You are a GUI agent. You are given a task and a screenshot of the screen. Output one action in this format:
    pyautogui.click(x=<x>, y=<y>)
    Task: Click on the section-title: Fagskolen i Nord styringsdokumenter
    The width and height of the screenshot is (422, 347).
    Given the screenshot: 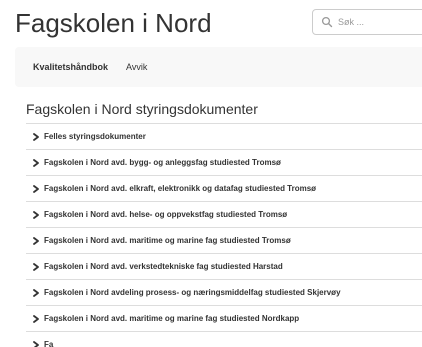 What is the action you would take?
    pyautogui.click(x=142, y=109)
    